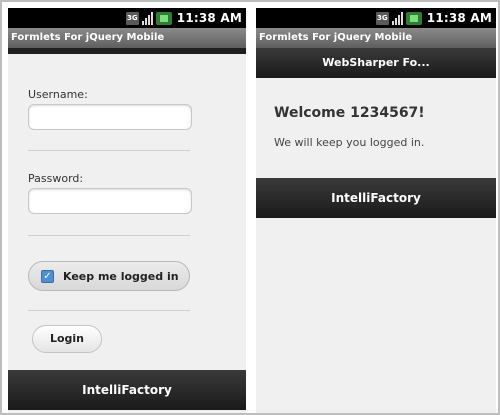 The height and width of the screenshot is (415, 500). I want to click on checkbox-checked-icon: ✓, so click(47, 276).